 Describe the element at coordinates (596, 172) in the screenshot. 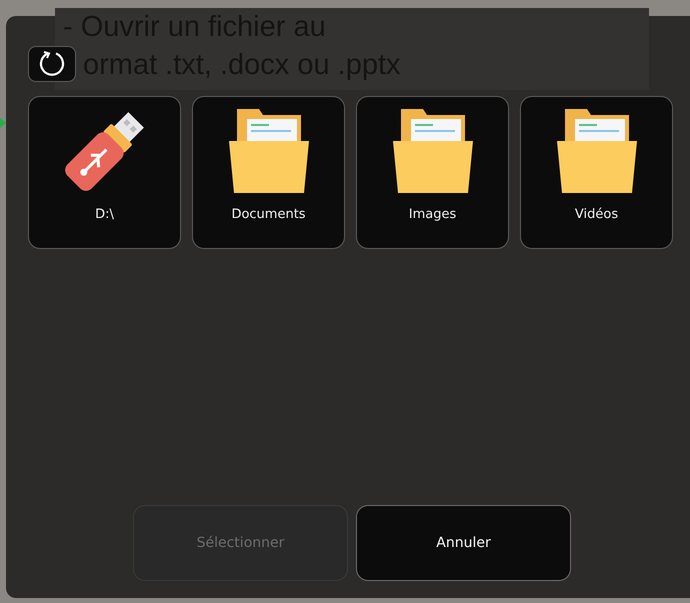

I see `folder-tile: Vidéos` at that location.